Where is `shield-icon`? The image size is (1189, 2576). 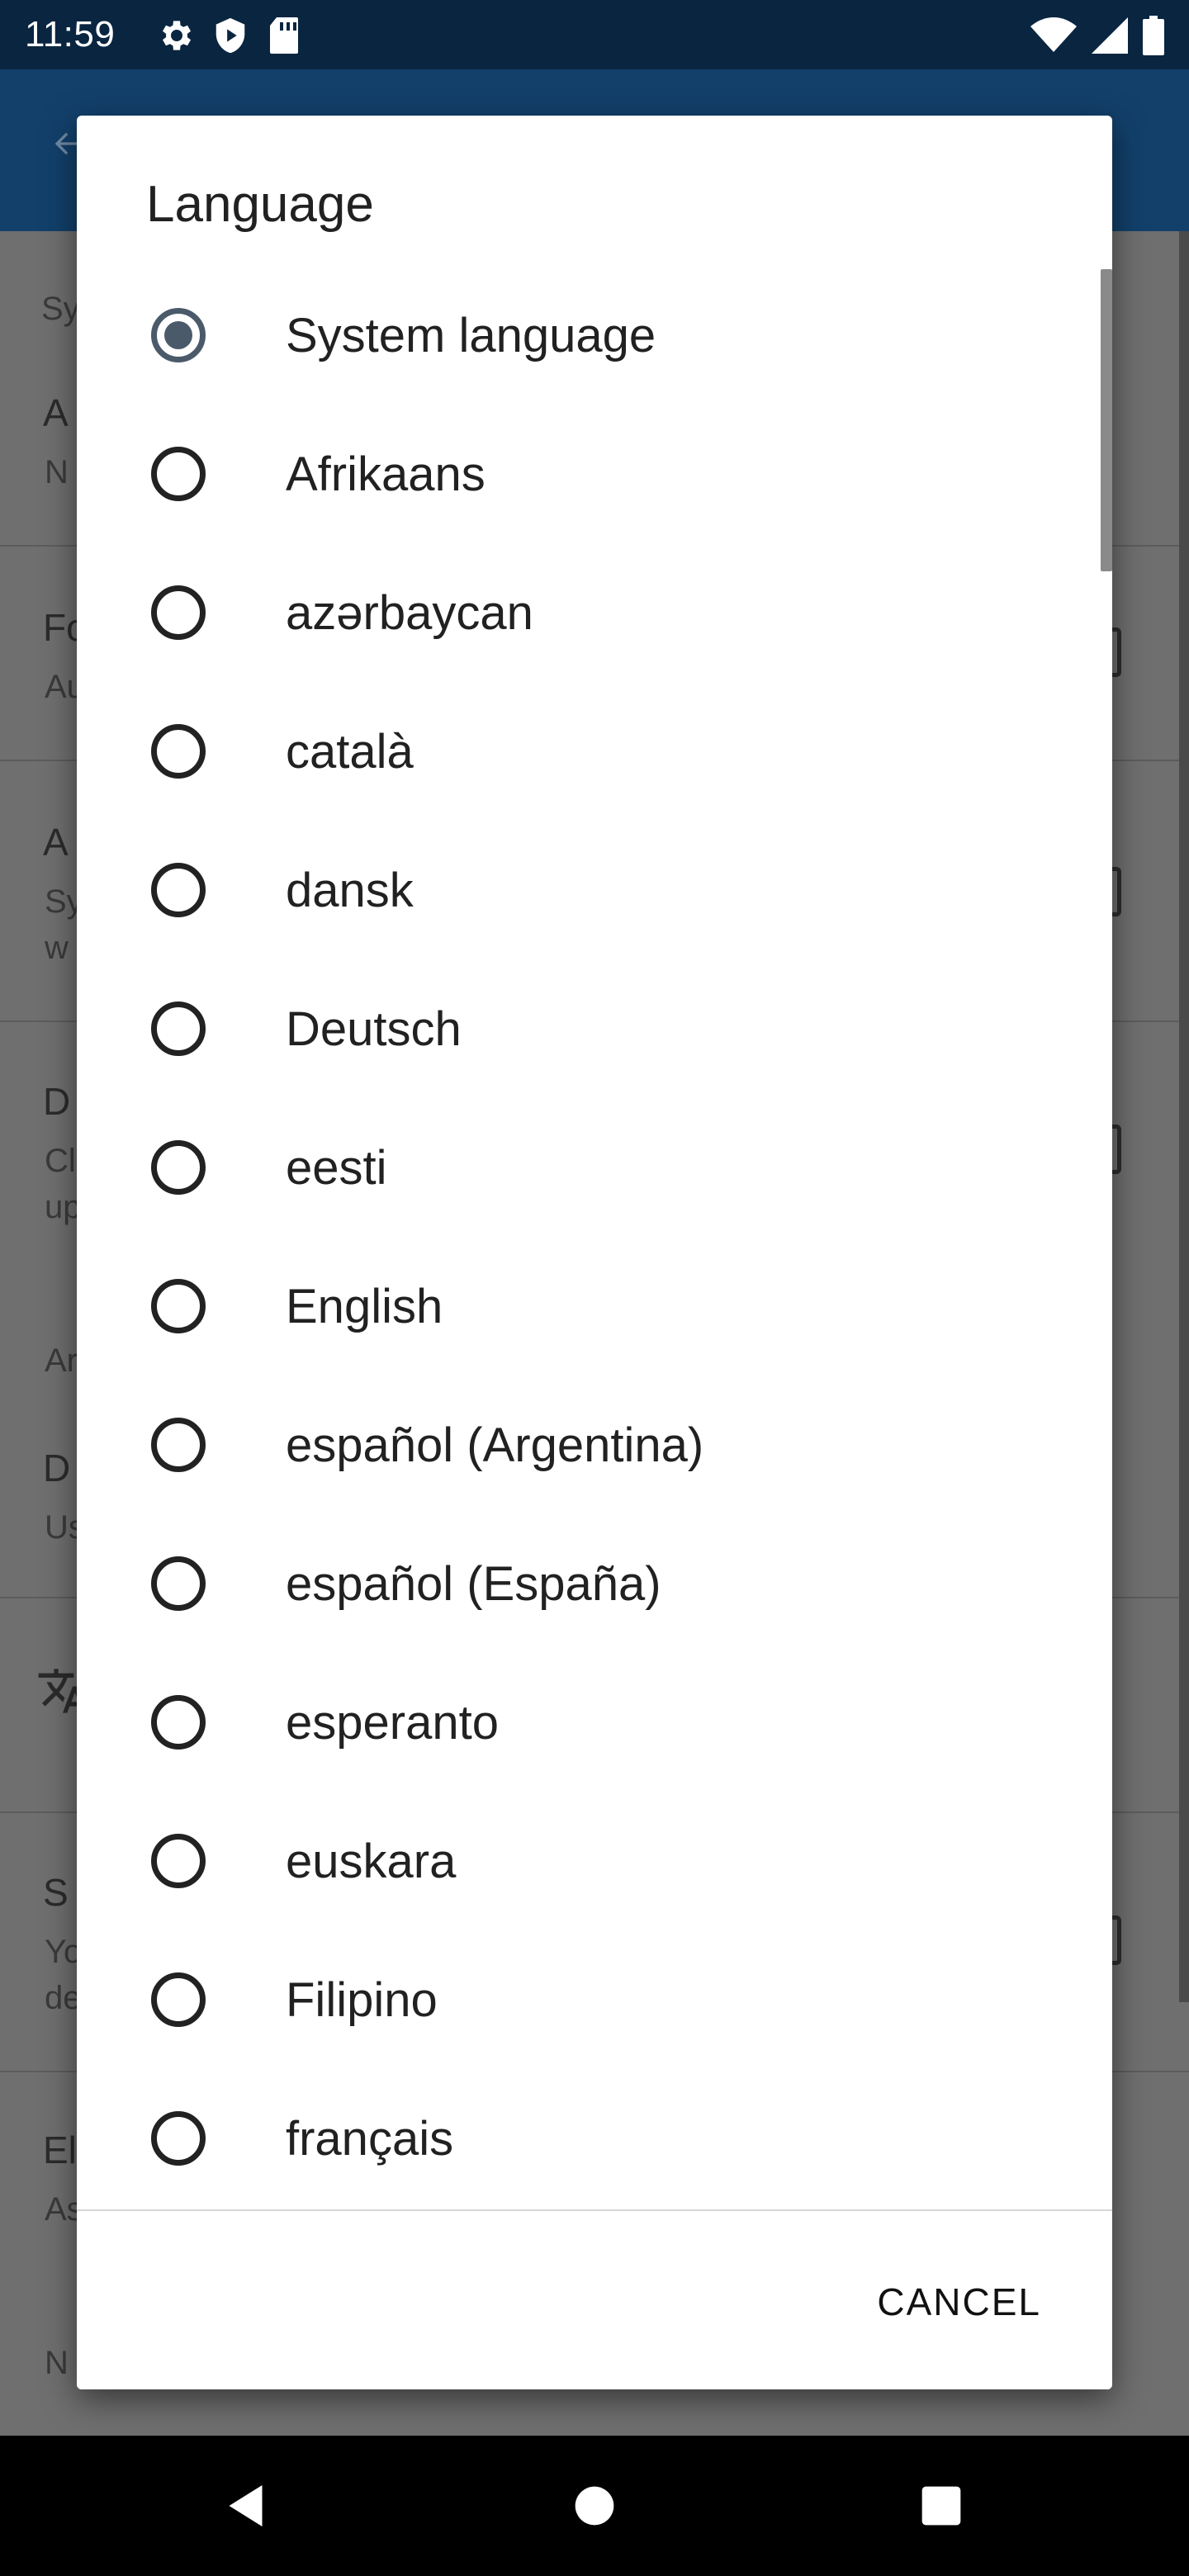
shield-icon is located at coordinates (230, 35).